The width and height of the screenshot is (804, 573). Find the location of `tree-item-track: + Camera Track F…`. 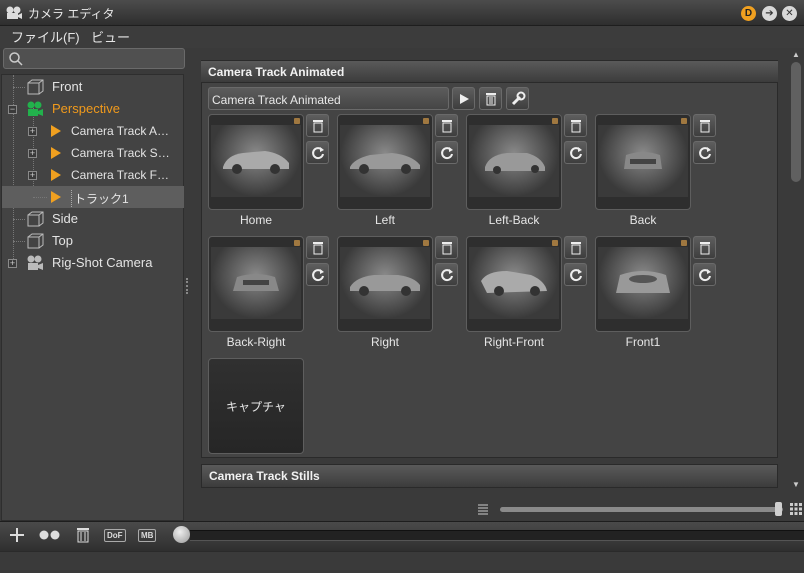

tree-item-track: + Camera Track F… is located at coordinates (93, 175).